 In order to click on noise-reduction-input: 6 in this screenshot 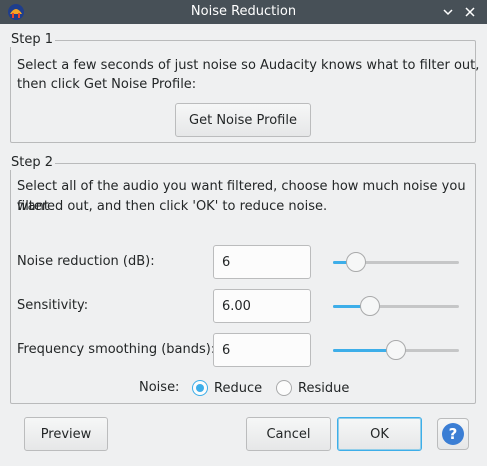, I will do `click(262, 262)`.